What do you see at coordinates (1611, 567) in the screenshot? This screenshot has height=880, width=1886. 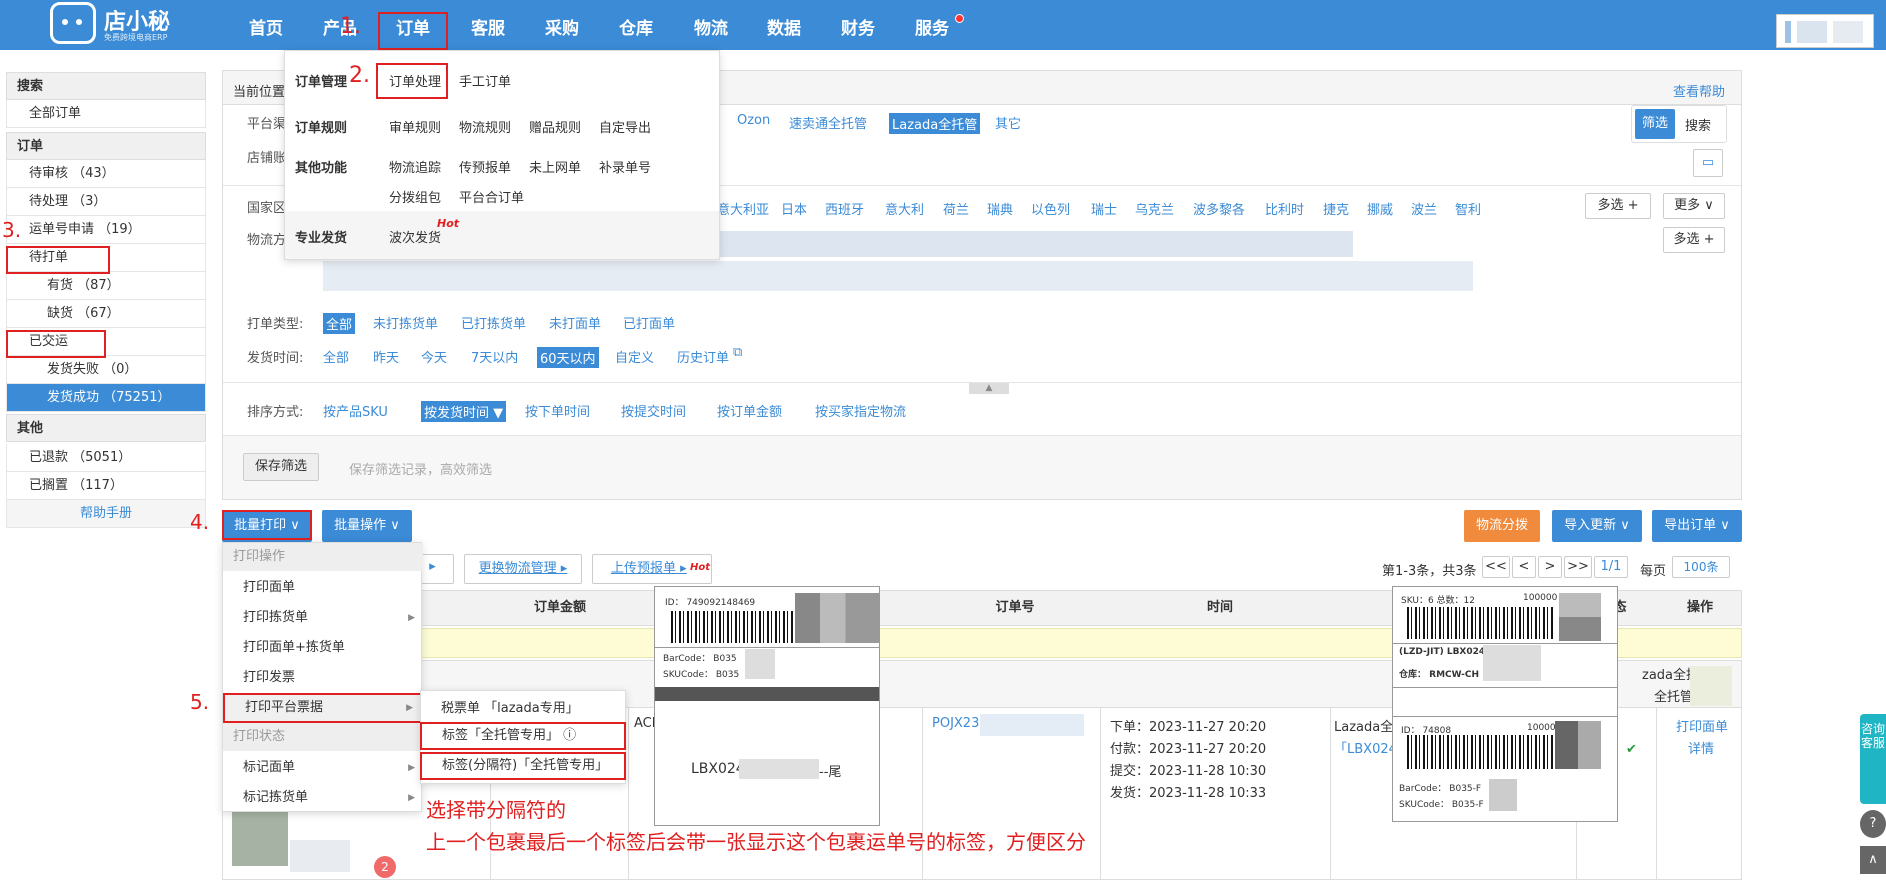 I see `page-number: 1/1` at bounding box center [1611, 567].